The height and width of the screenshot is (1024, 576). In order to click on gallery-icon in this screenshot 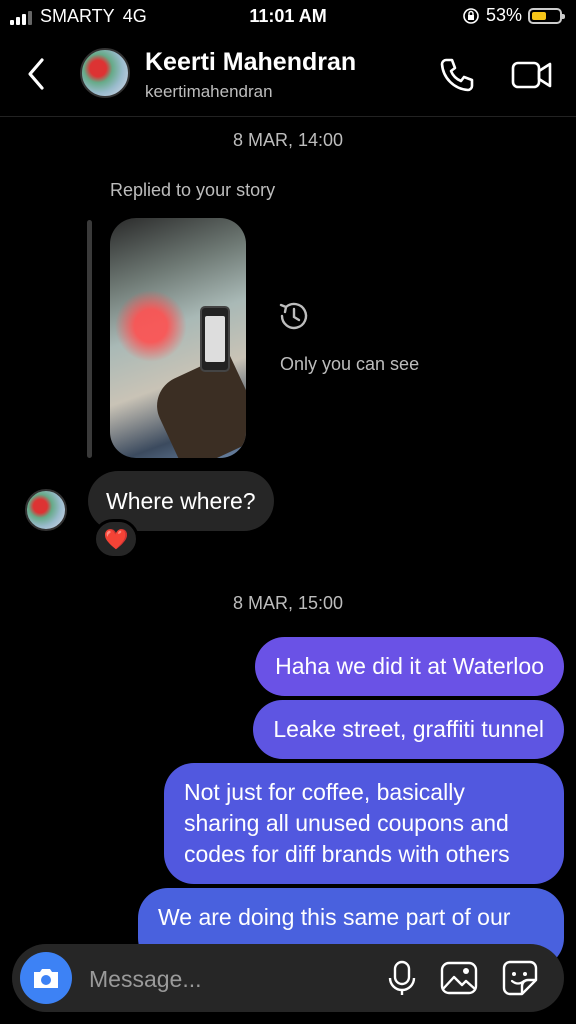, I will do `click(459, 978)`.